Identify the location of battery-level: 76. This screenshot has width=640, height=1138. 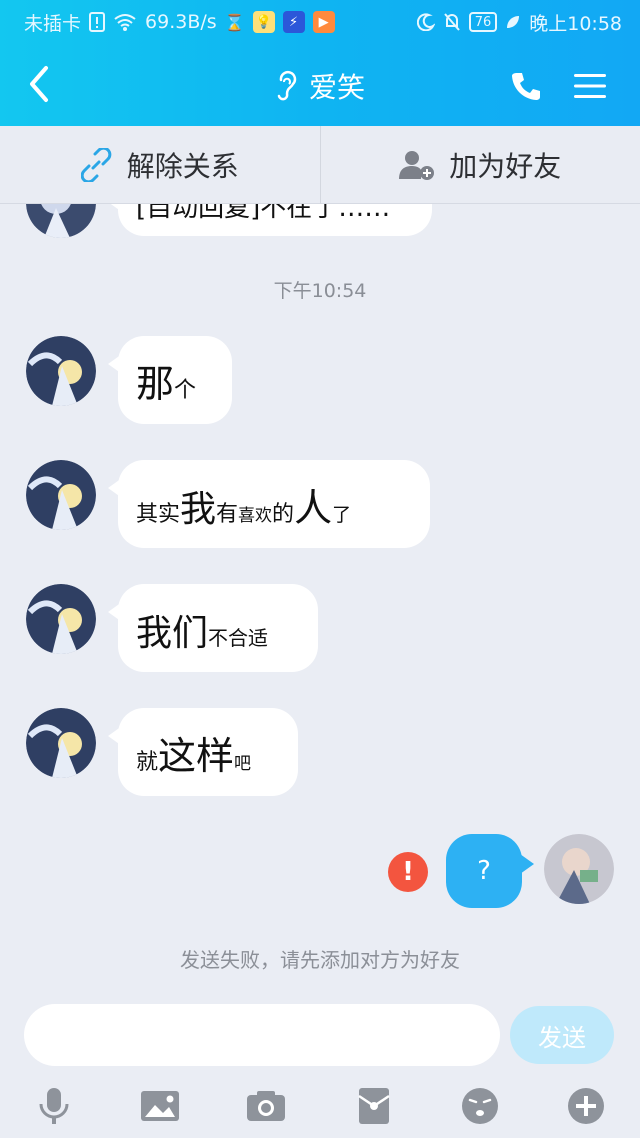
(483, 22).